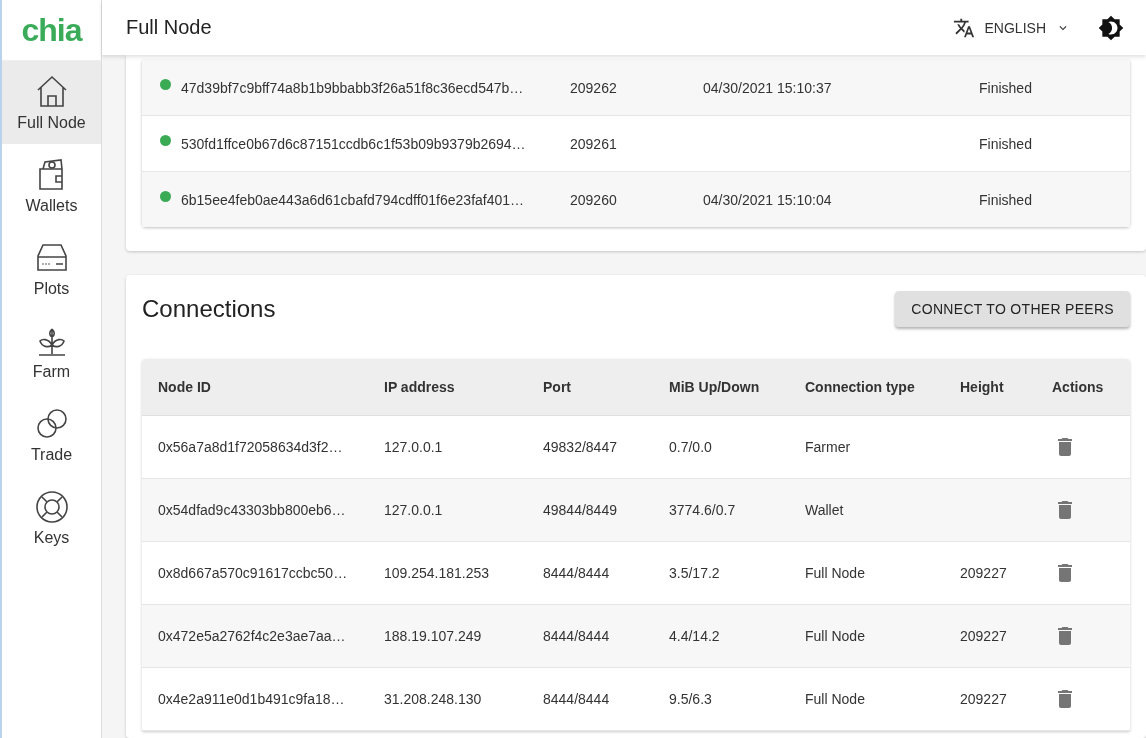 The width and height of the screenshot is (1146, 738). What do you see at coordinates (691, 699) in the screenshot?
I see `table-cell-text: 9.5/6.3` at bounding box center [691, 699].